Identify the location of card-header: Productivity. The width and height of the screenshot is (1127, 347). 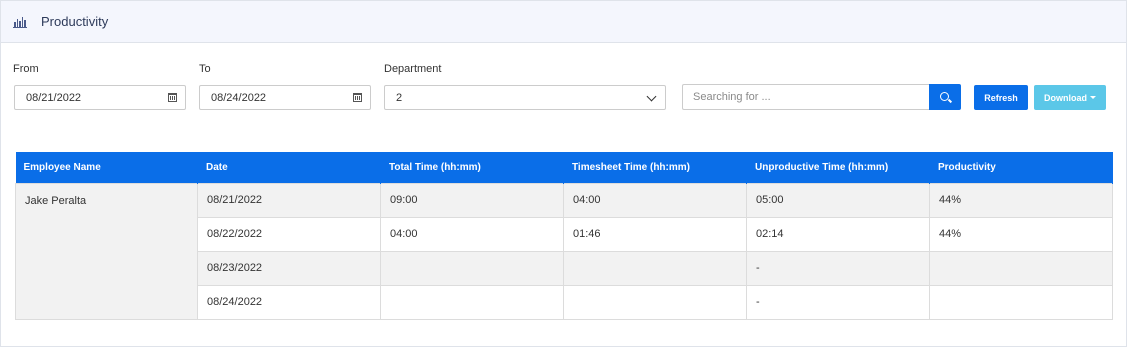
(563, 22).